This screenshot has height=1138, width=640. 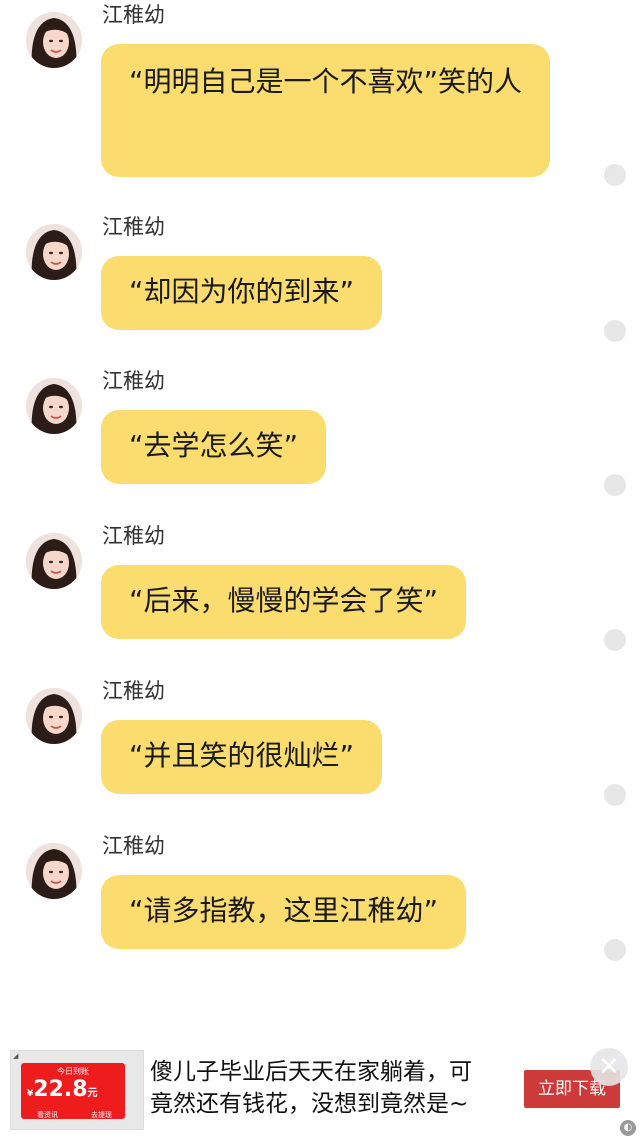 What do you see at coordinates (325, 110) in the screenshot?
I see `message-bubble: “明明自己是一个不喜欢”笑的人` at bounding box center [325, 110].